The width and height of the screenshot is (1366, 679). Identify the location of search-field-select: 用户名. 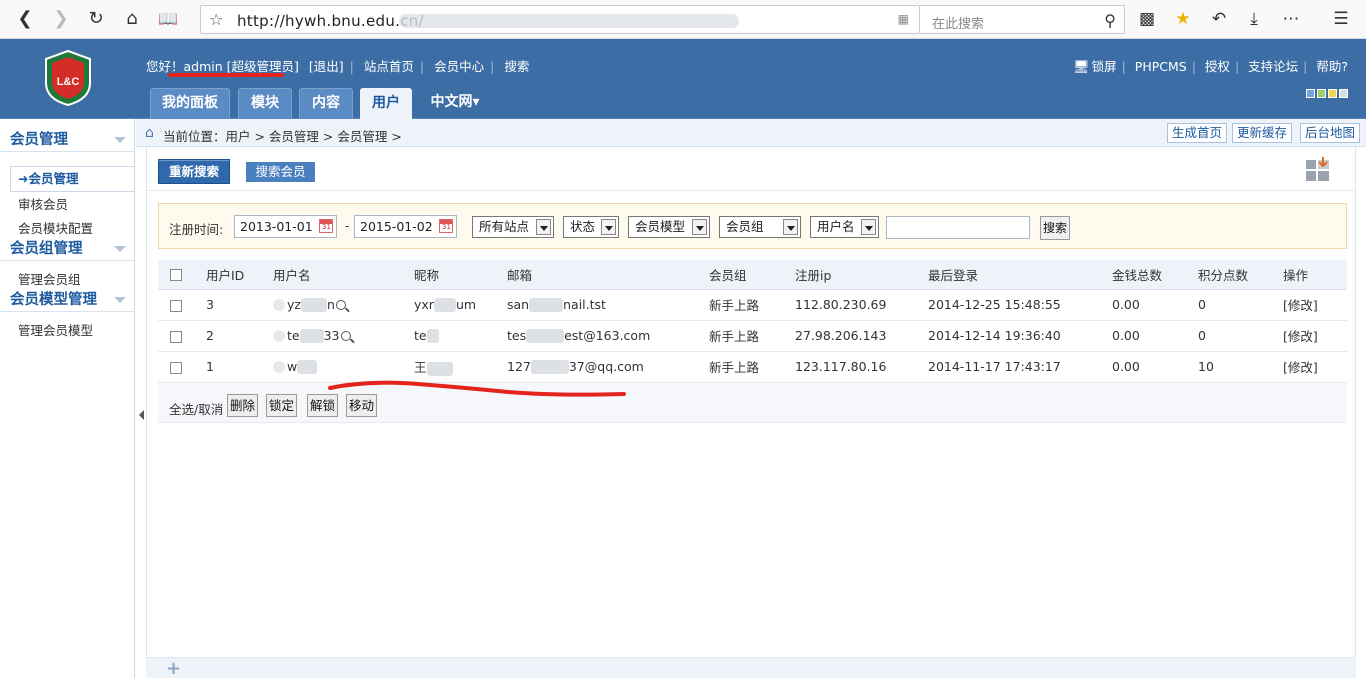
(844, 227).